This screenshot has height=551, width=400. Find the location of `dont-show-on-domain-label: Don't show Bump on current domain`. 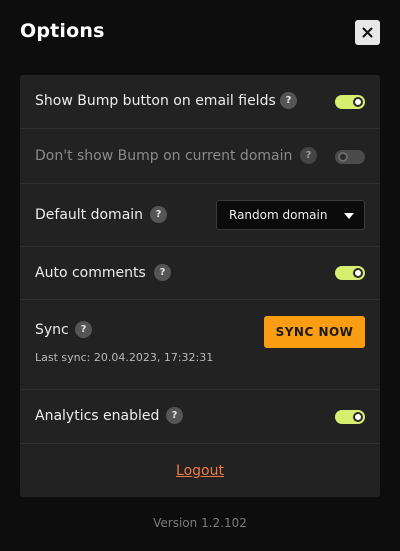

dont-show-on-domain-label: Don't show Bump on current domain is located at coordinates (164, 156).